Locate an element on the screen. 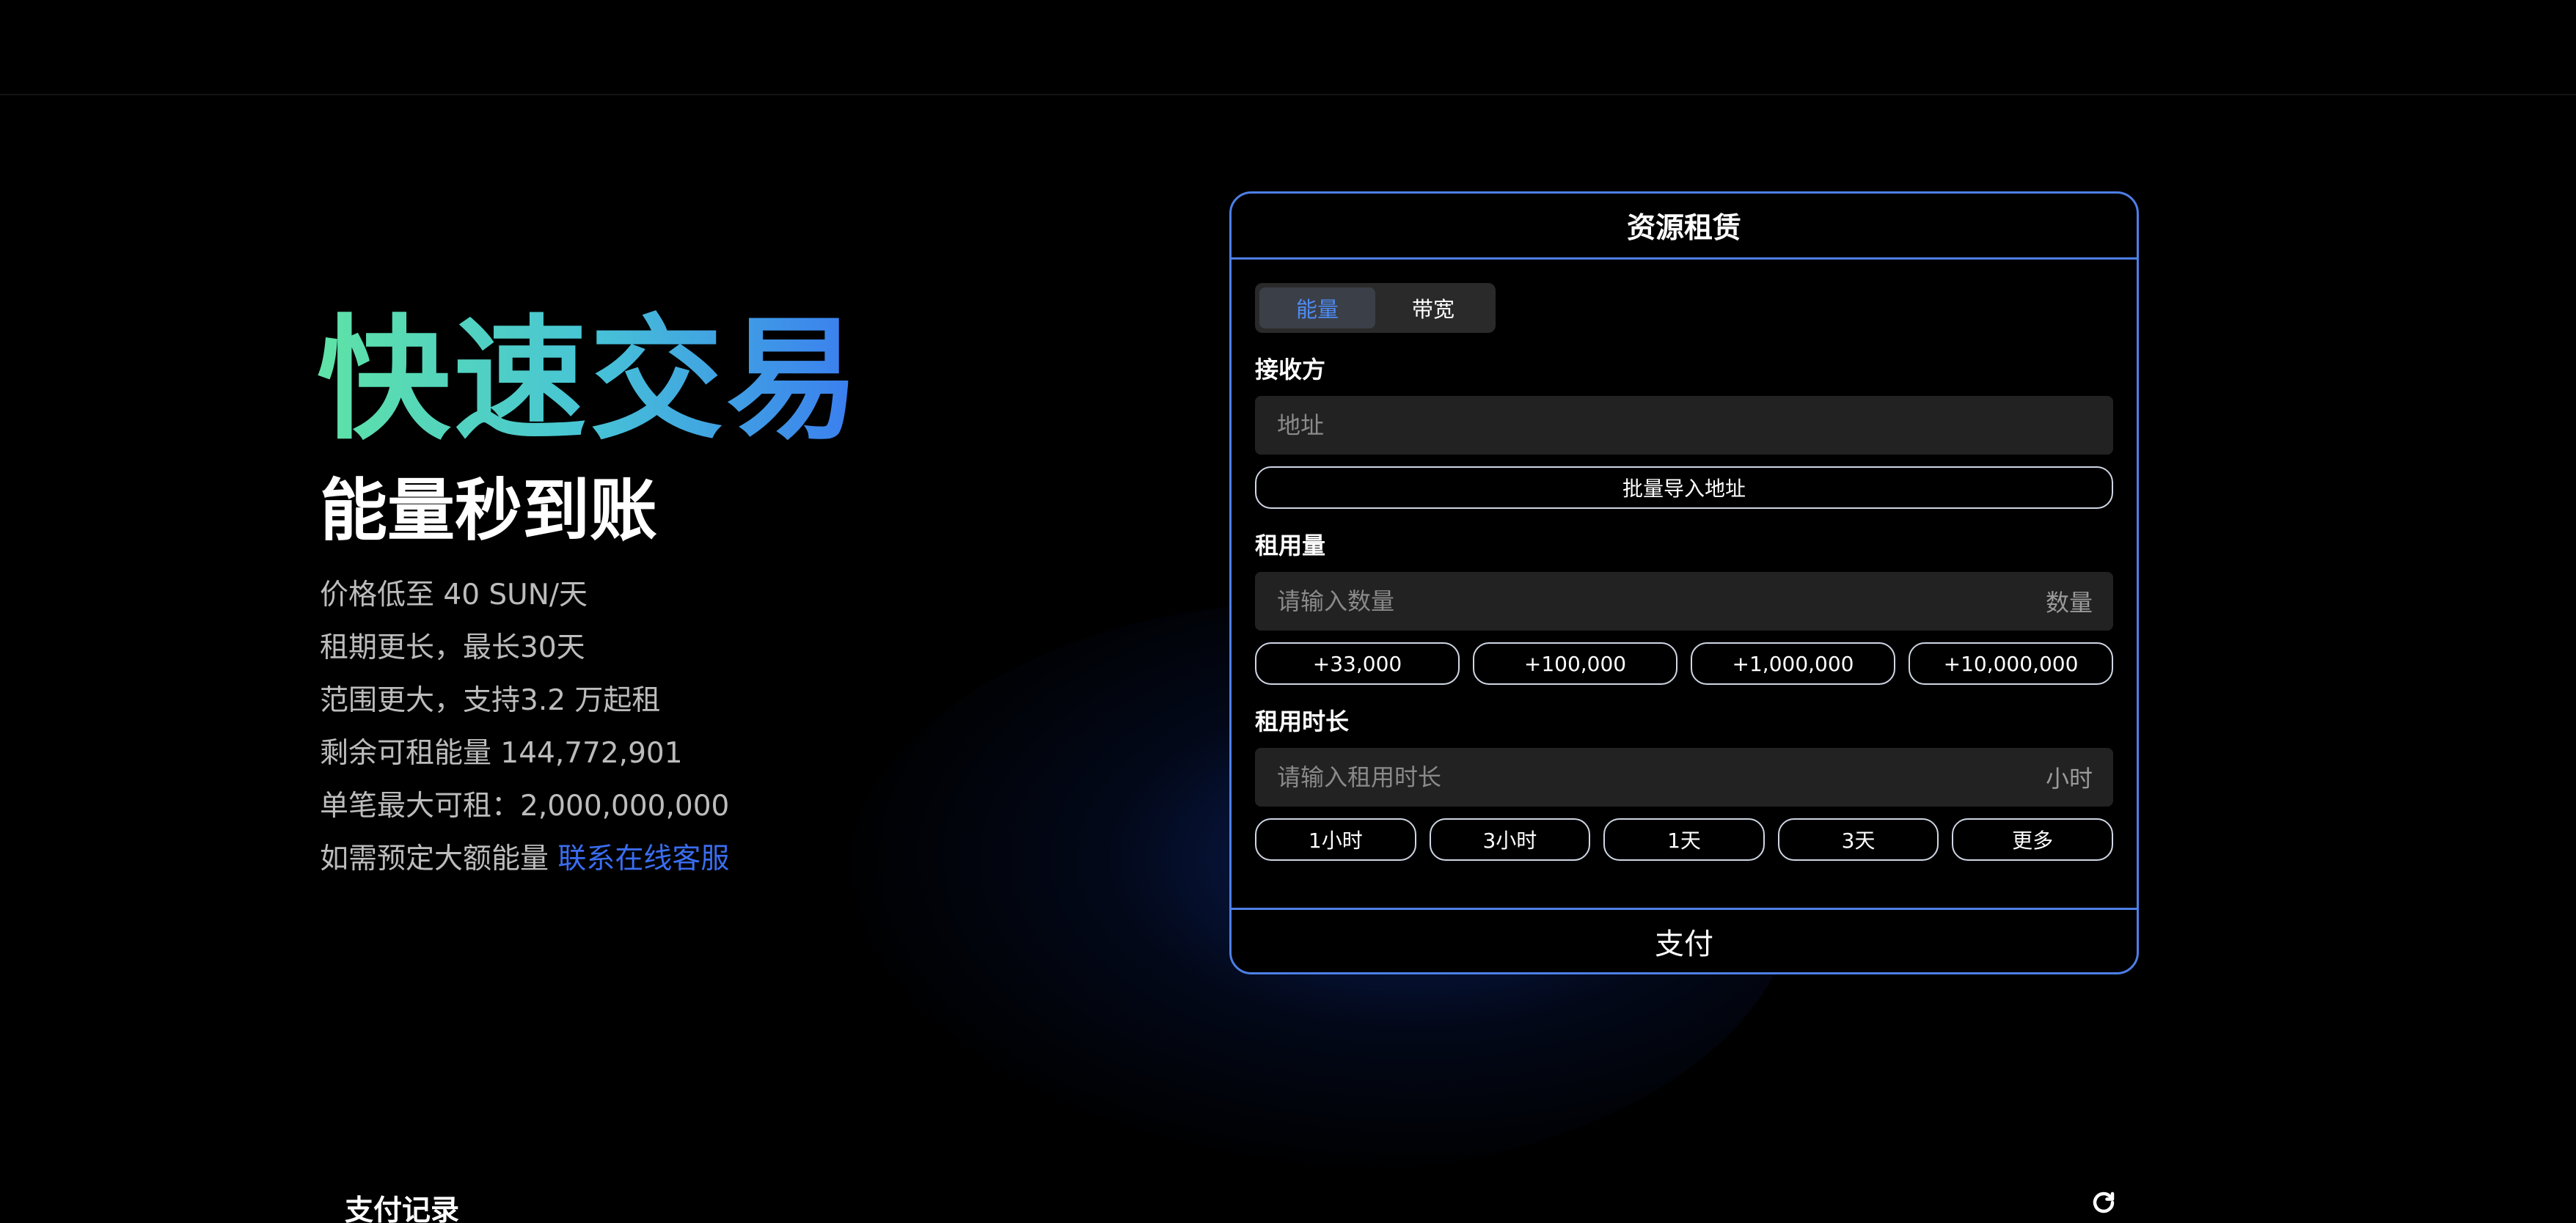  card-title: 资源租赁 is located at coordinates (1685, 227).